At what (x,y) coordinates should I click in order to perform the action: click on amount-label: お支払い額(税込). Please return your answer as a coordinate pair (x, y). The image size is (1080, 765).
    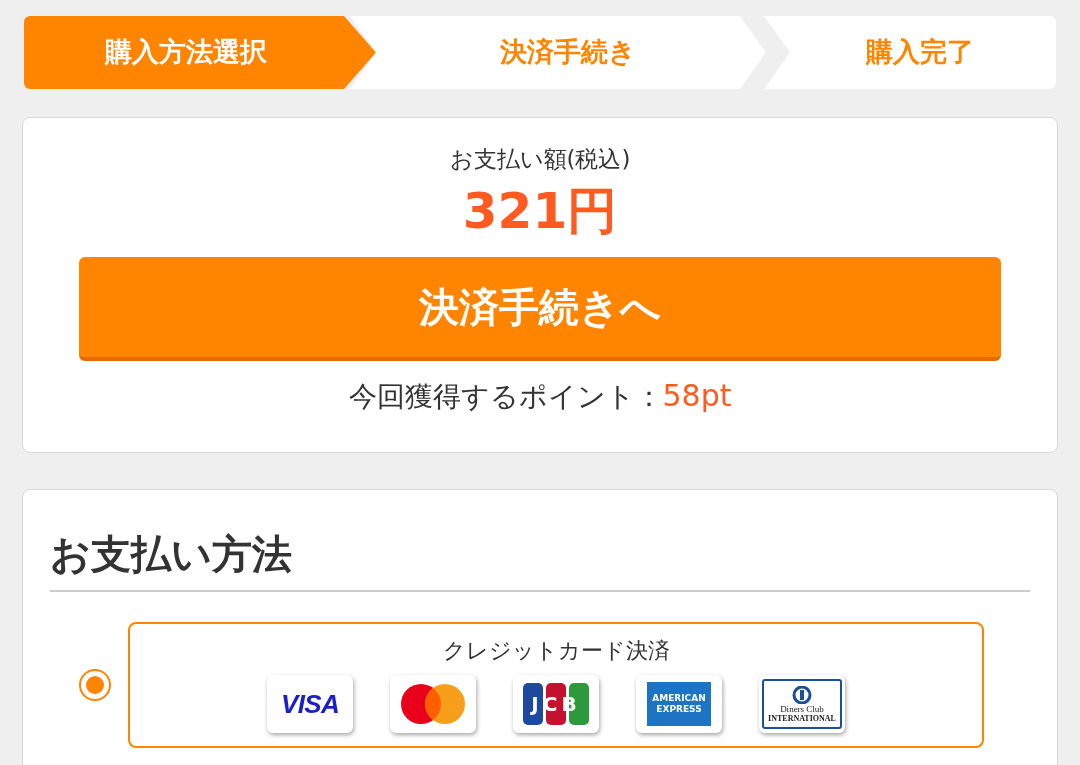
    Looking at the image, I should click on (540, 159).